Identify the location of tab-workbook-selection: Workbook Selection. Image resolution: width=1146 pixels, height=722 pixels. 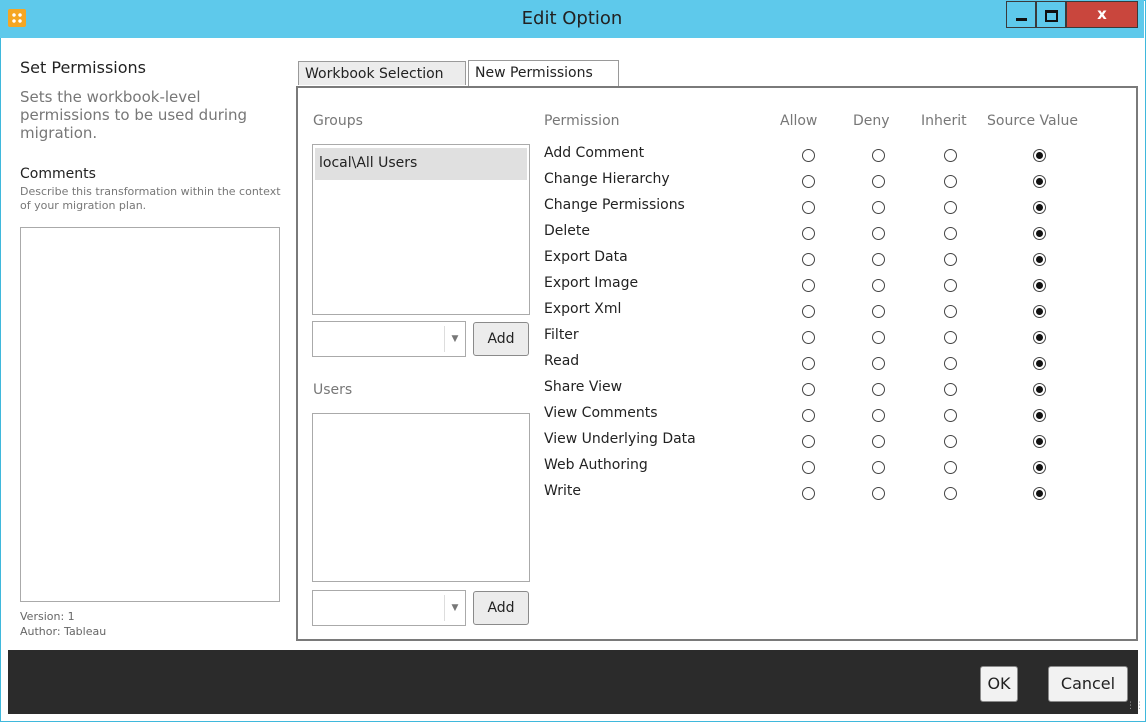
(382, 73).